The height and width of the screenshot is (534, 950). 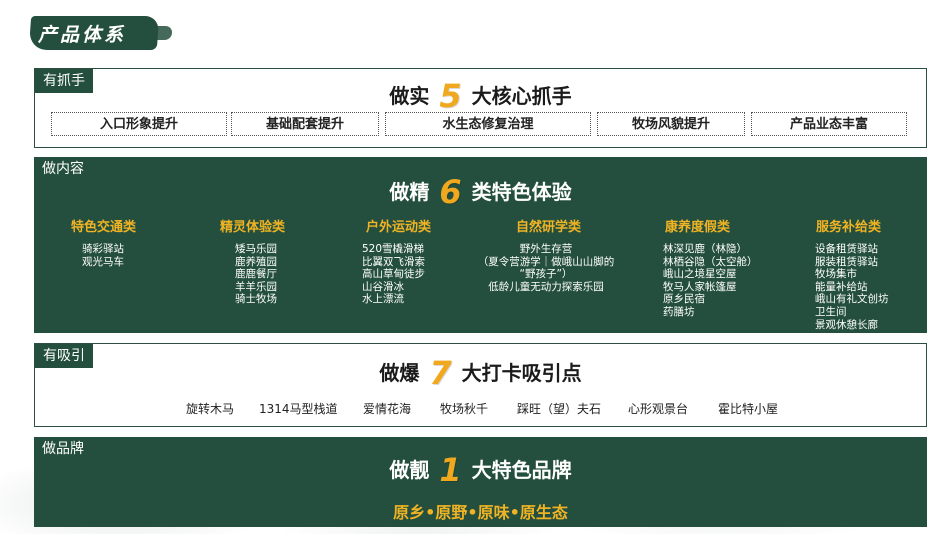 What do you see at coordinates (852, 299) in the screenshot?
I see `category-item: 峨山有礼文创坊` at bounding box center [852, 299].